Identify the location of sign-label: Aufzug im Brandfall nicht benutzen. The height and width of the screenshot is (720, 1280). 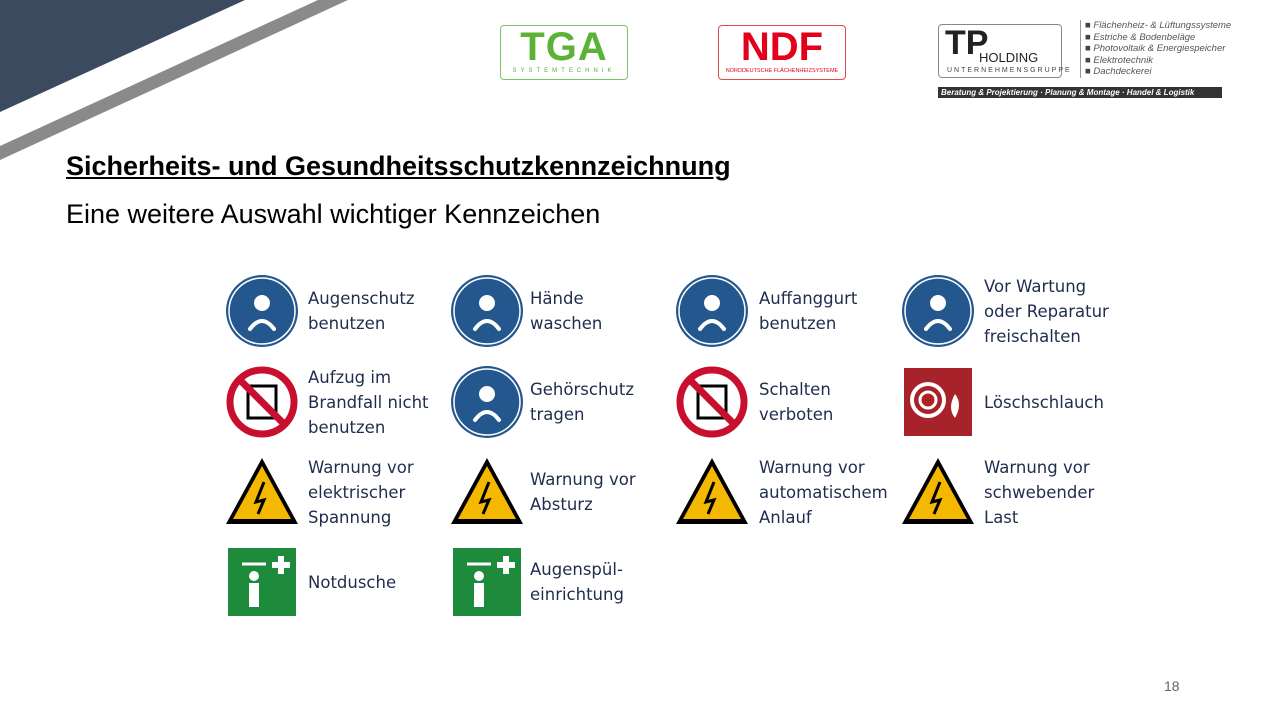
(368, 402).